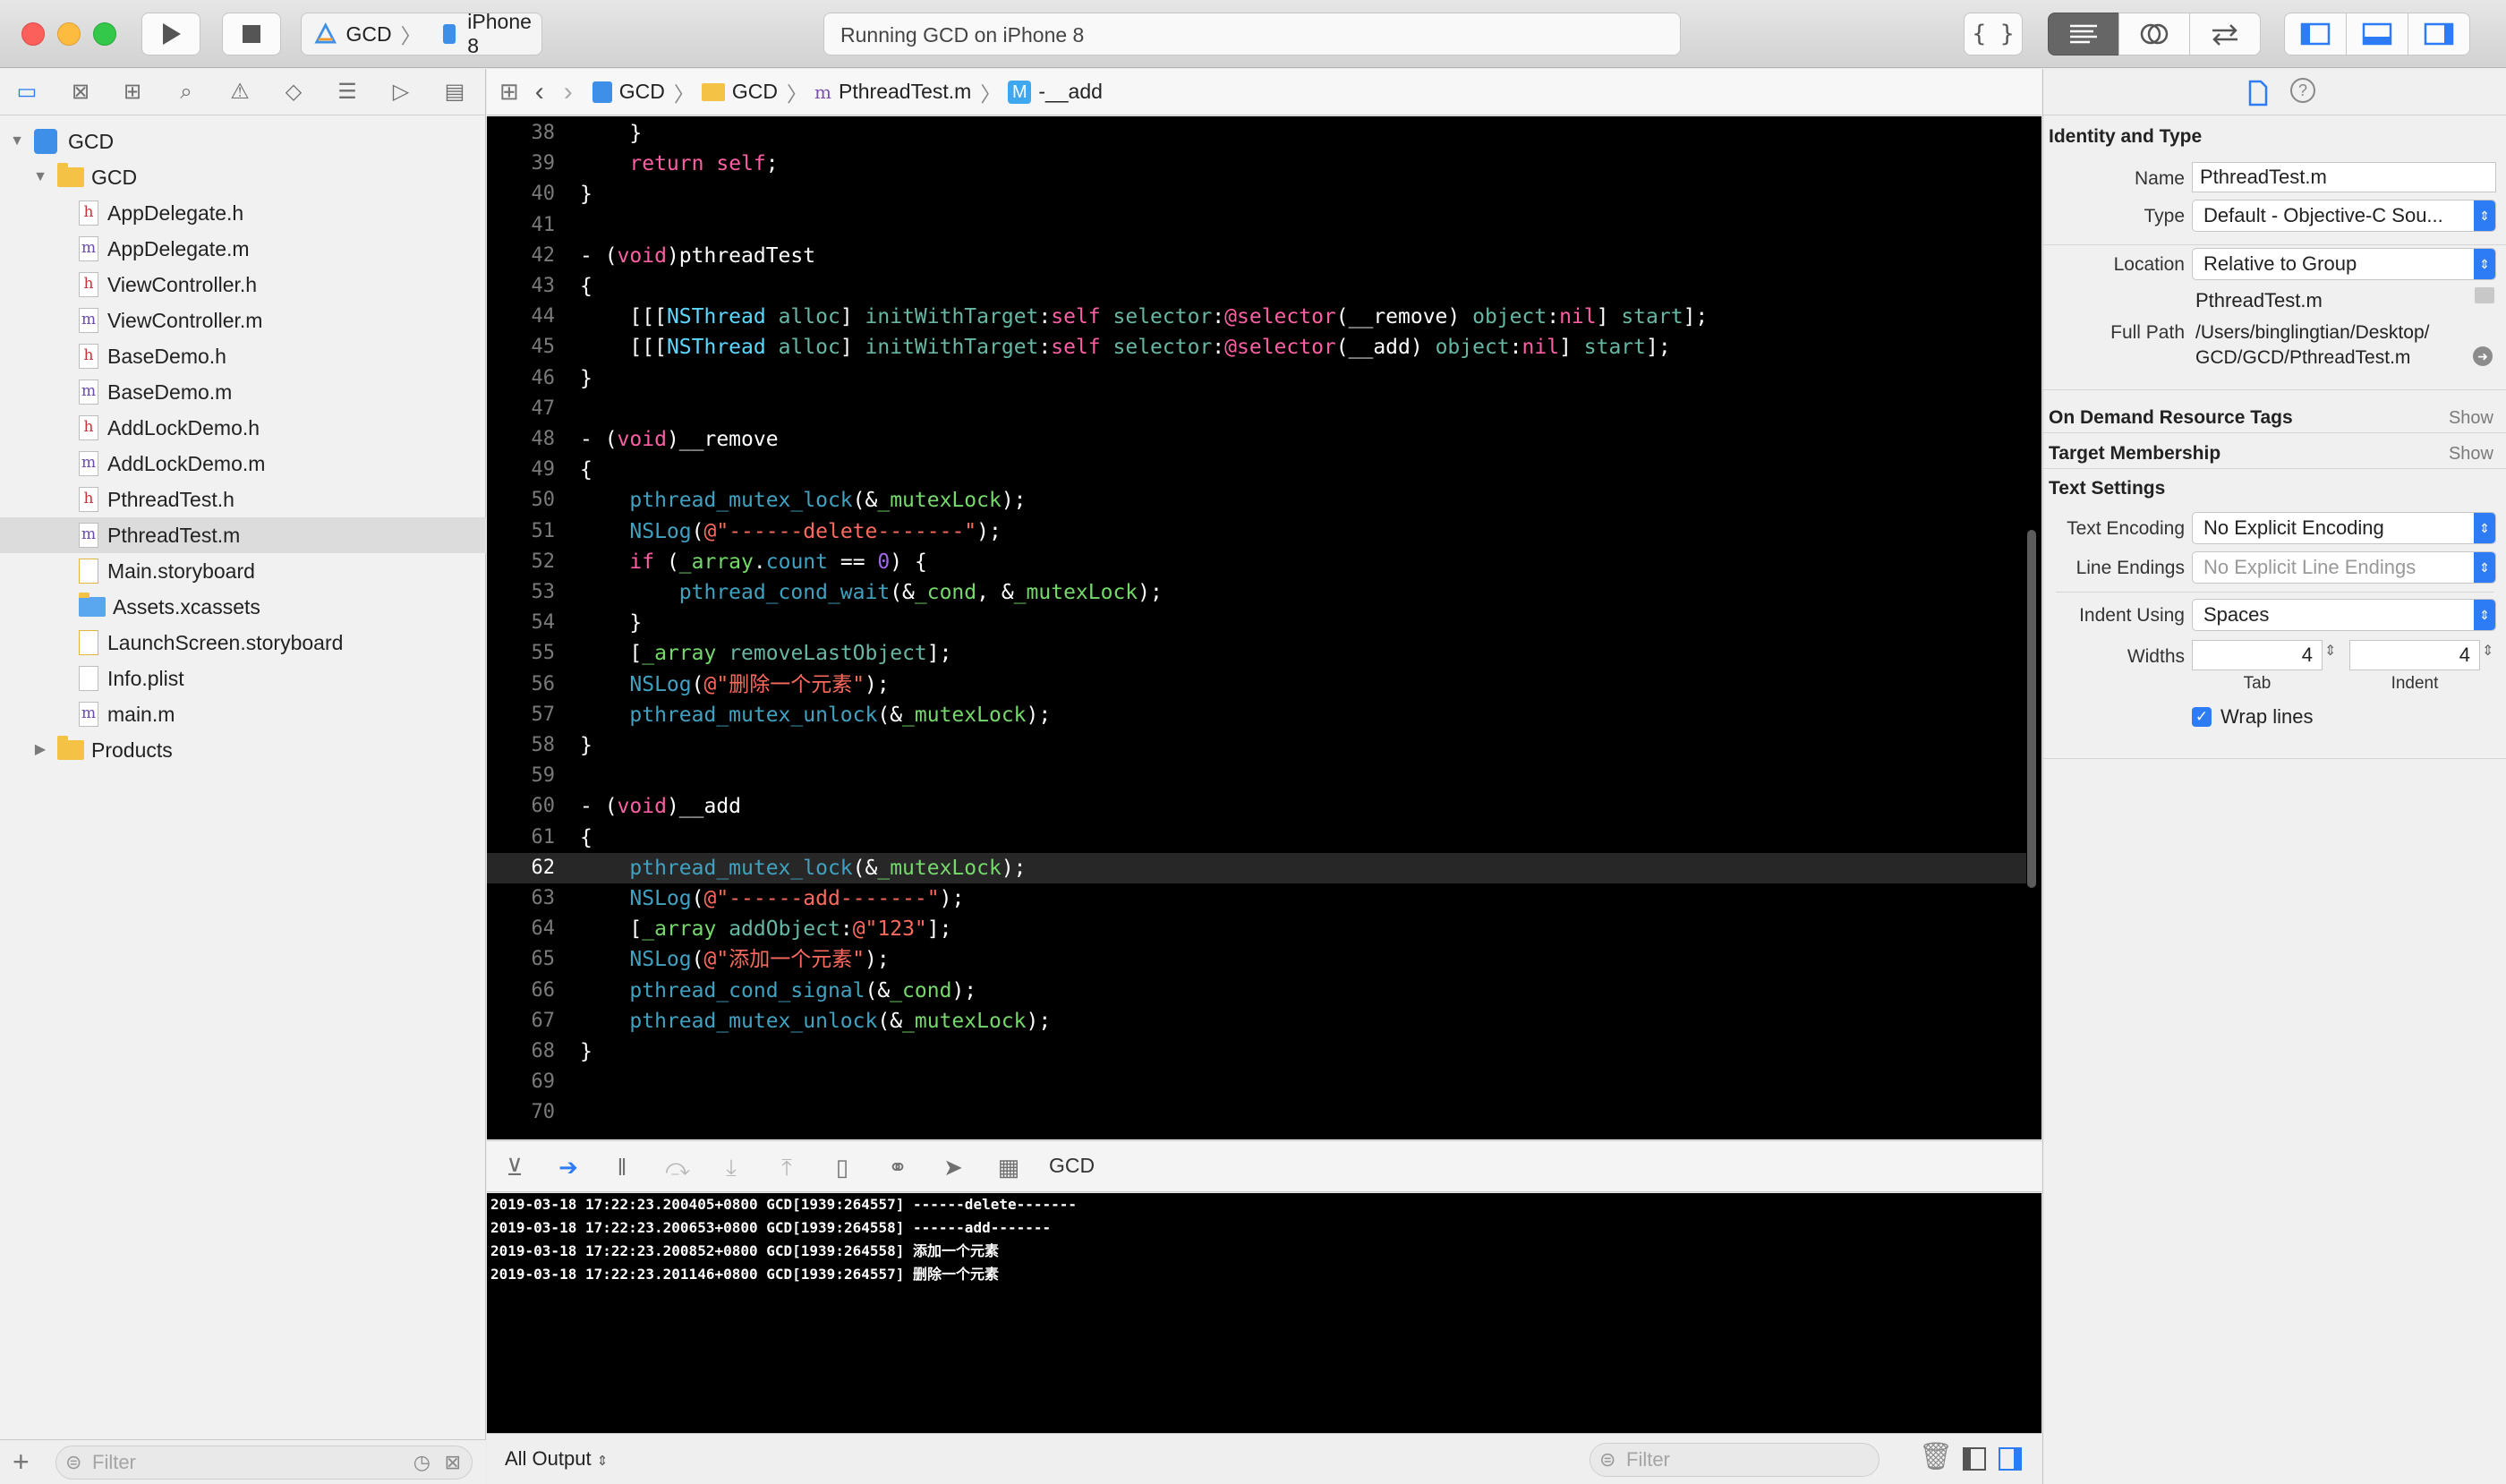 The image size is (2506, 1484). What do you see at coordinates (80, 92) in the screenshot?
I see `source-control-navigator-icon: ⊠` at bounding box center [80, 92].